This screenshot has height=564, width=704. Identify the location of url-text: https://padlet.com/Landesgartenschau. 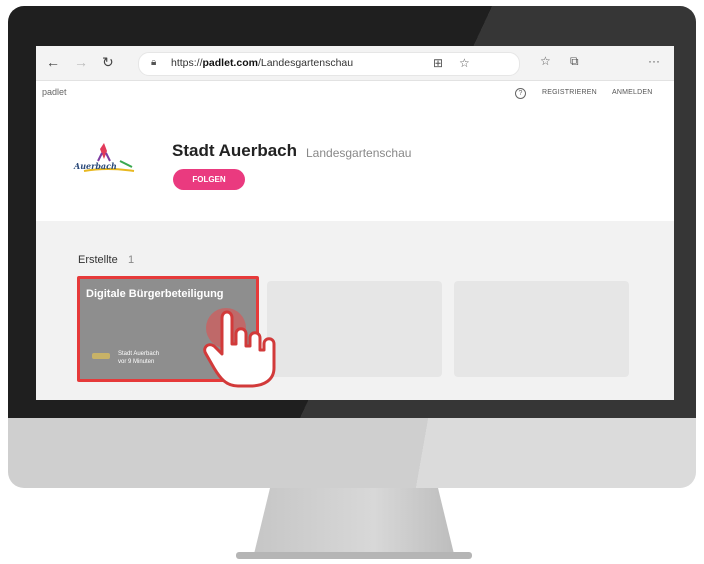
(262, 63).